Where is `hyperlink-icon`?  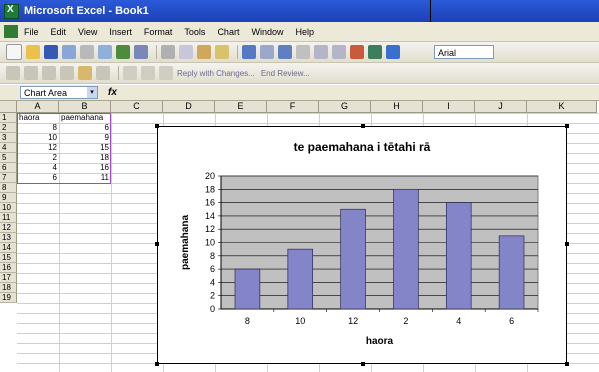
hyperlink-icon is located at coordinates (285, 52).